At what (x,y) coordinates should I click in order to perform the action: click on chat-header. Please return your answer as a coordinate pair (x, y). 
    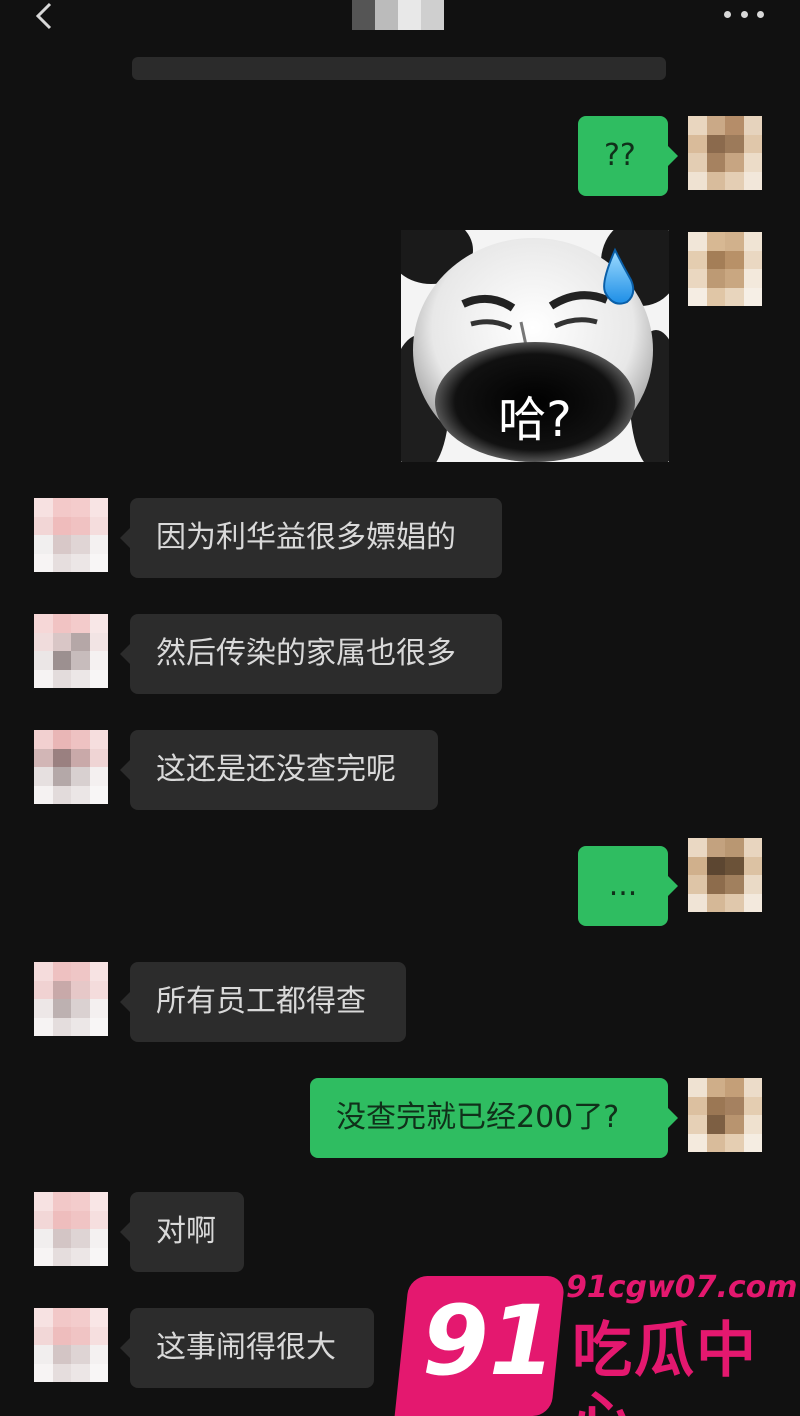
    Looking at the image, I should click on (400, 40).